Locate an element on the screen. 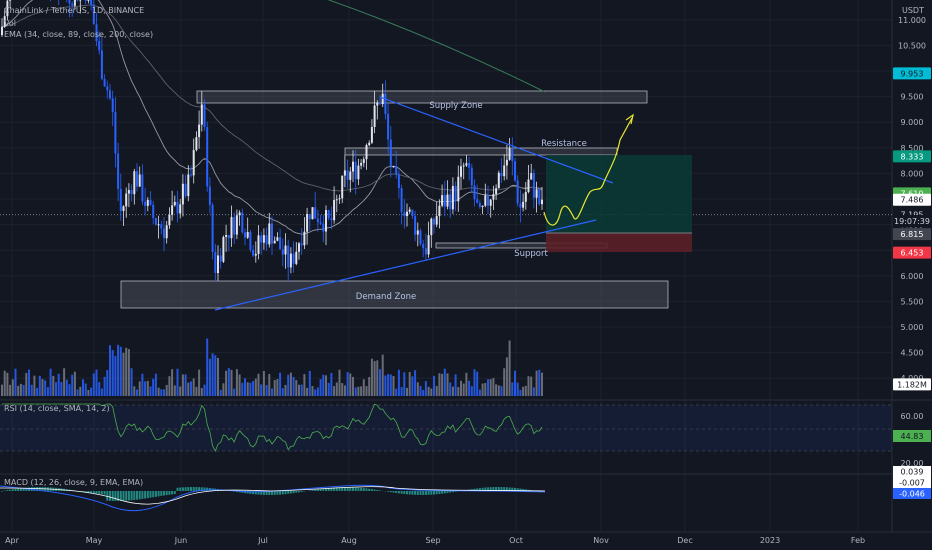  price-badge-text: 7.486 is located at coordinates (912, 200).